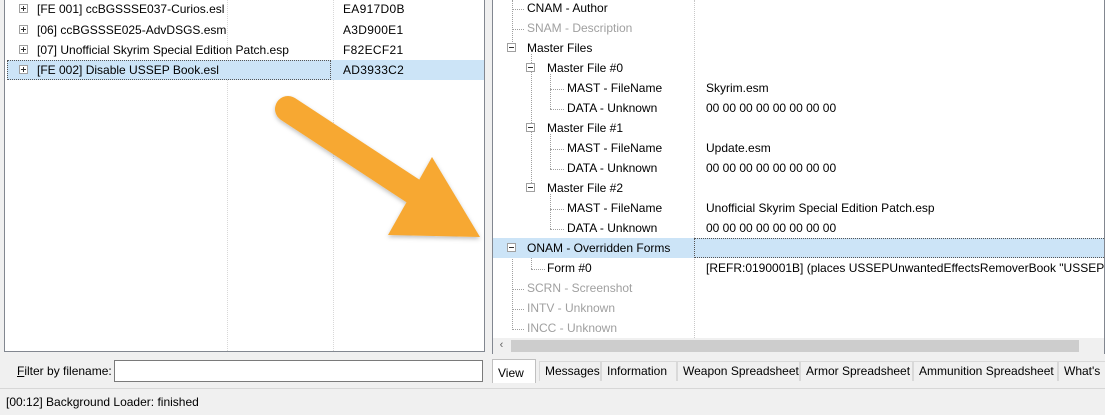  Describe the element at coordinates (569, 268) in the screenshot. I see `record-label: Form #0` at that location.